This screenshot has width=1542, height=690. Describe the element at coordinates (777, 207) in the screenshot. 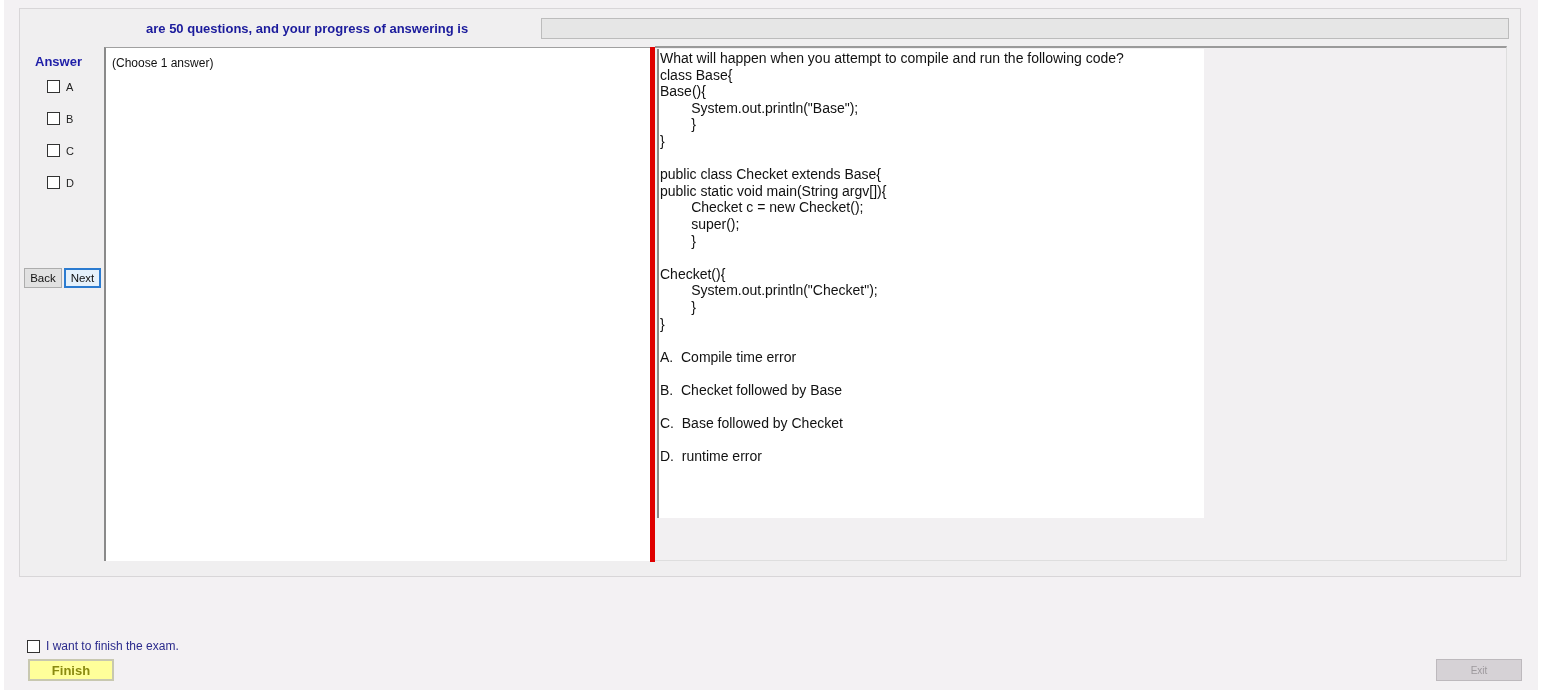

I see `code-line: Checket c = new Checket();` at that location.